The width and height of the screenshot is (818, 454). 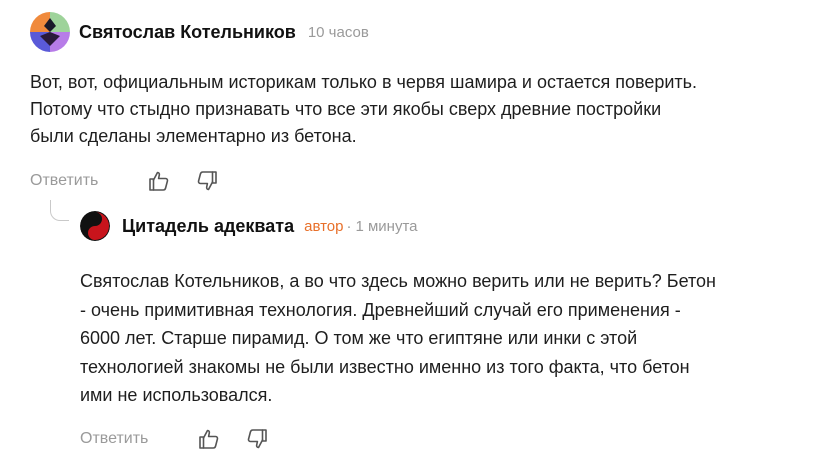 I want to click on yin-yang-avatar-icon, so click(x=95, y=226).